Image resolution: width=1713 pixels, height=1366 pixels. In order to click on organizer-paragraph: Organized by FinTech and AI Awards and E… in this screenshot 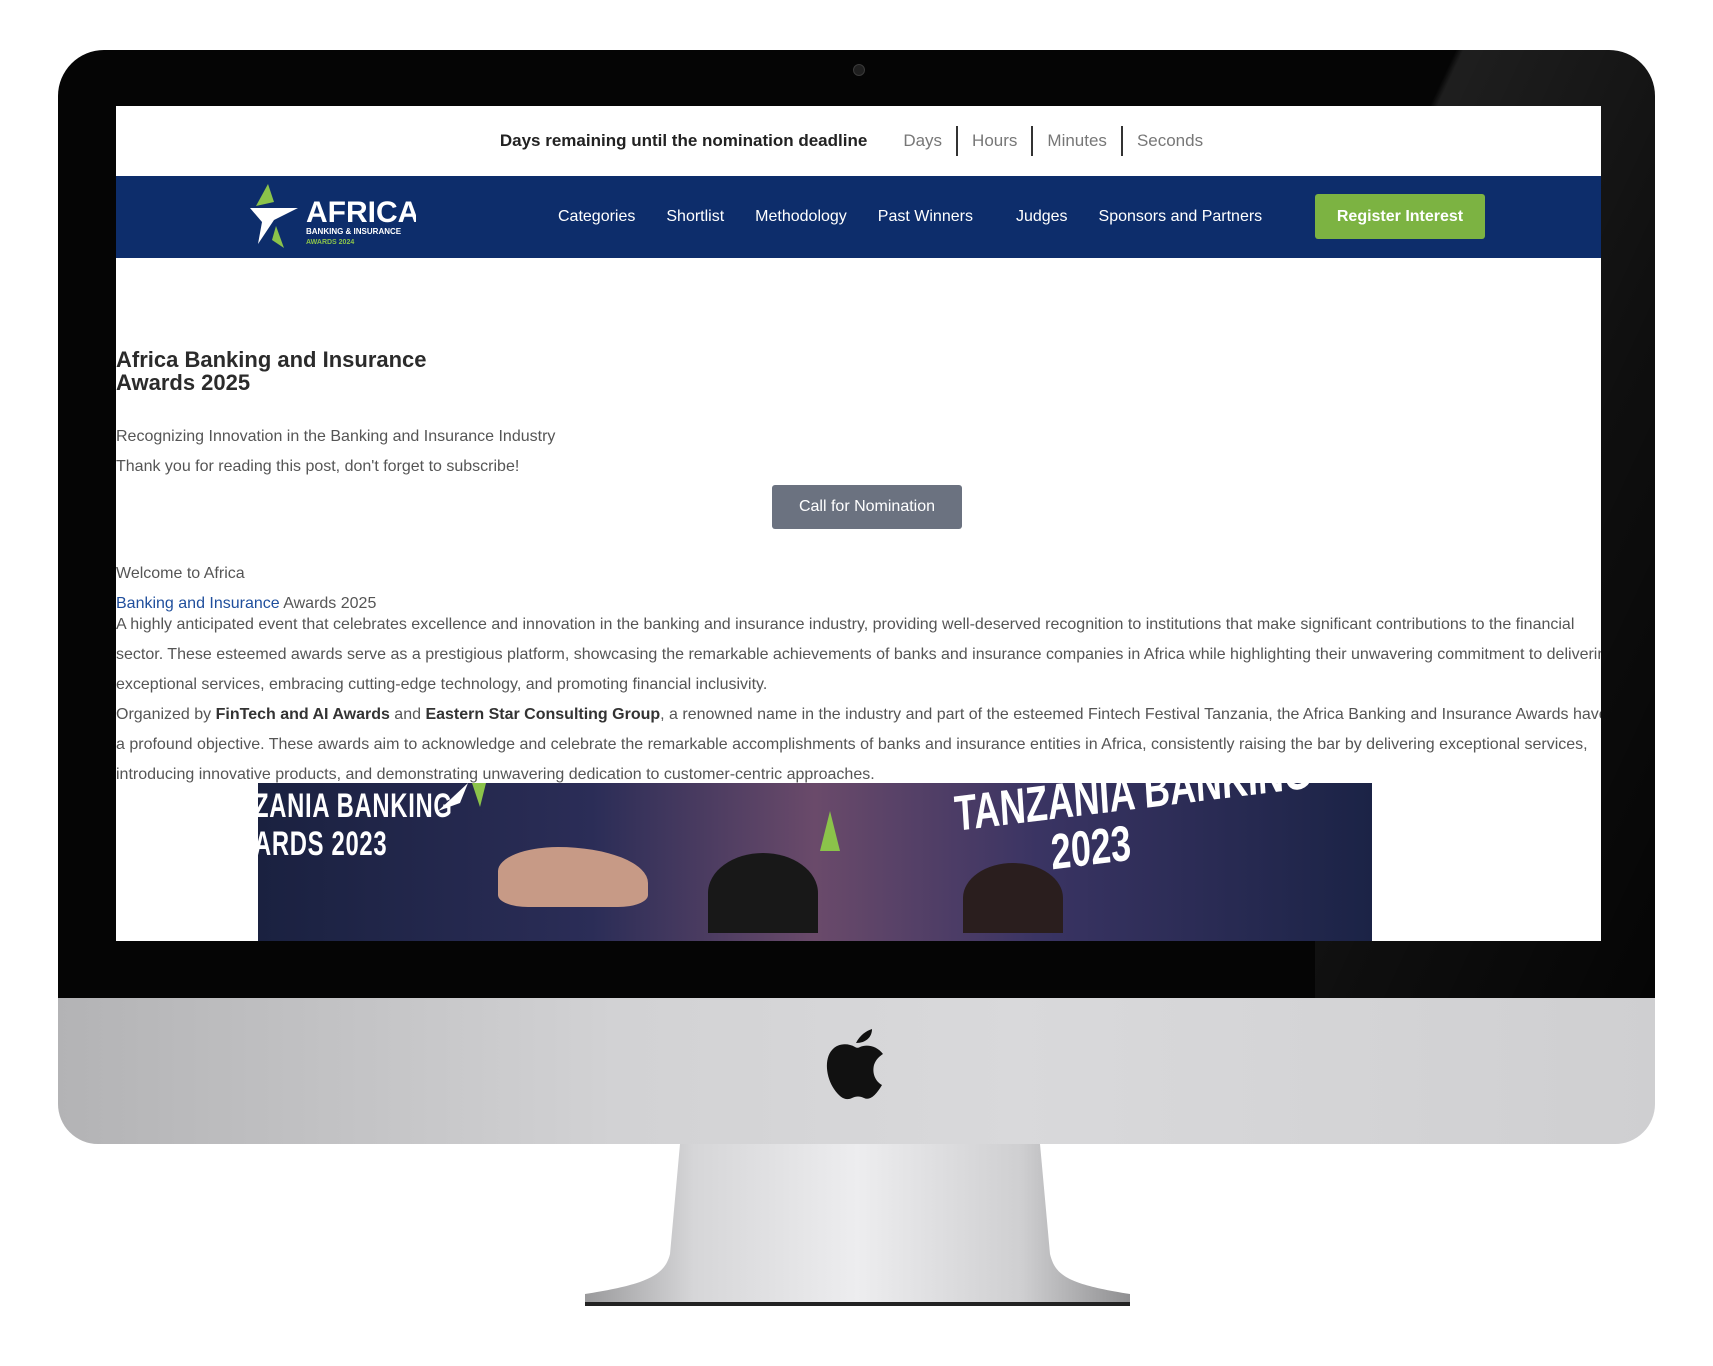, I will do `click(858, 745)`.